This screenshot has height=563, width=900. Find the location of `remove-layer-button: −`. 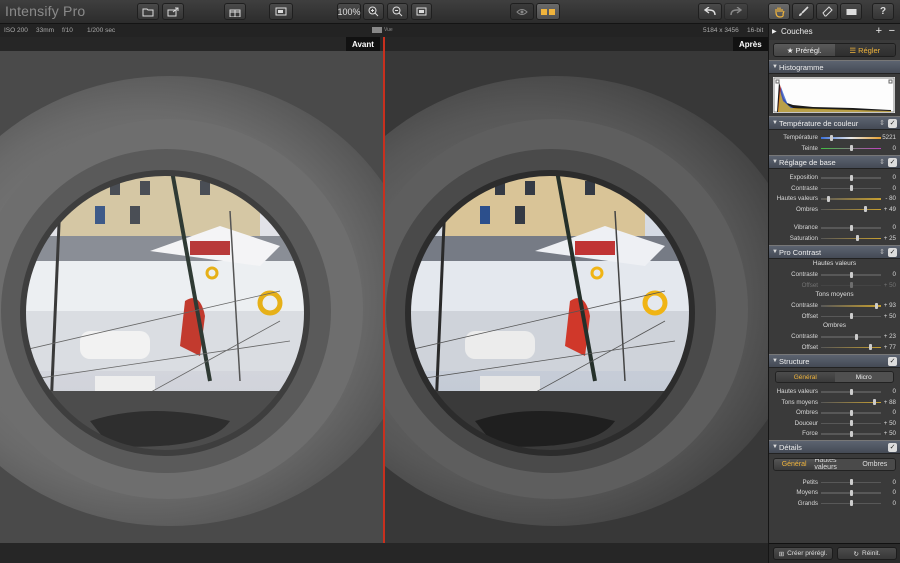

remove-layer-button: − is located at coordinates (892, 31).